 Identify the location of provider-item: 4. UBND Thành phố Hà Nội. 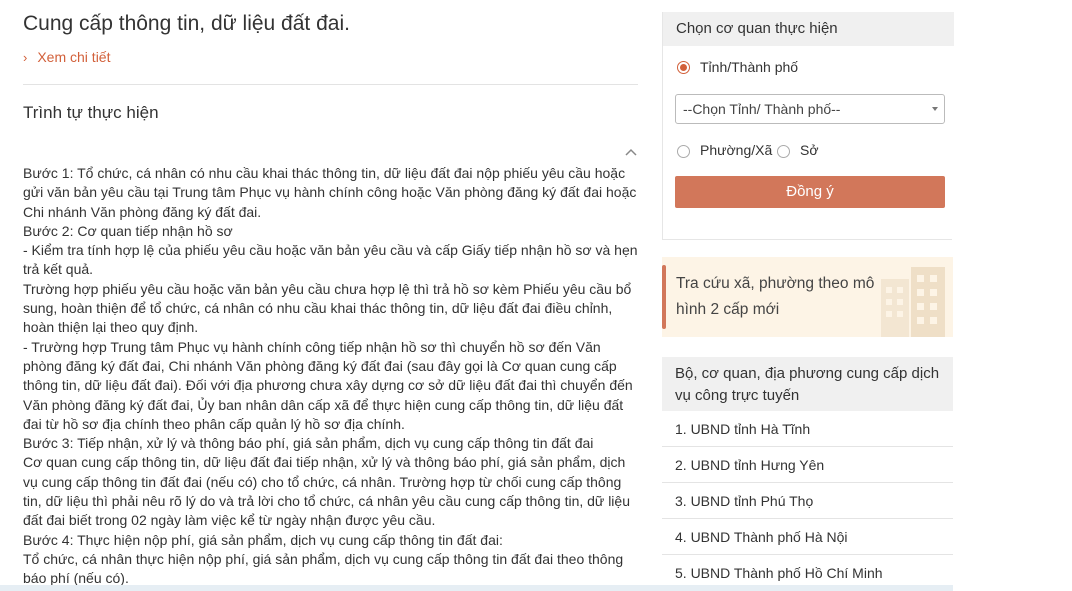
(807, 537).